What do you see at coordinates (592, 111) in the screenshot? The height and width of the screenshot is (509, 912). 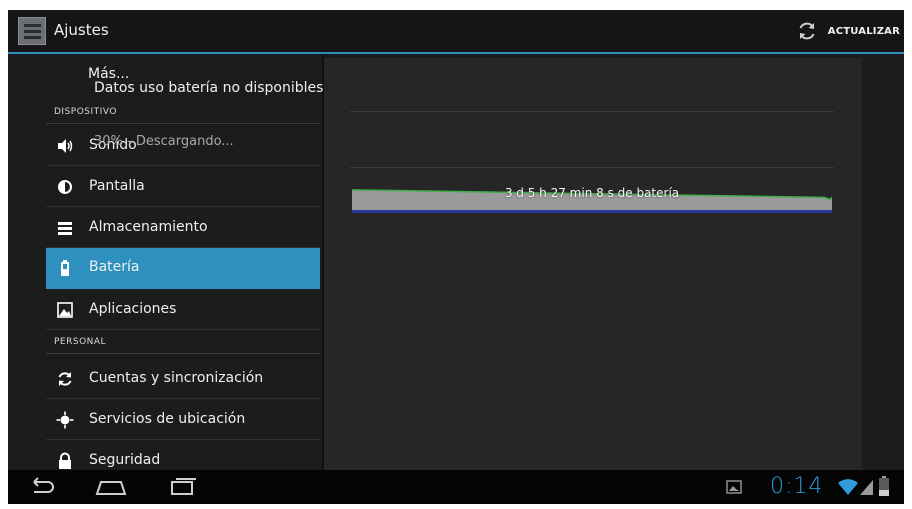 I see `divider` at bounding box center [592, 111].